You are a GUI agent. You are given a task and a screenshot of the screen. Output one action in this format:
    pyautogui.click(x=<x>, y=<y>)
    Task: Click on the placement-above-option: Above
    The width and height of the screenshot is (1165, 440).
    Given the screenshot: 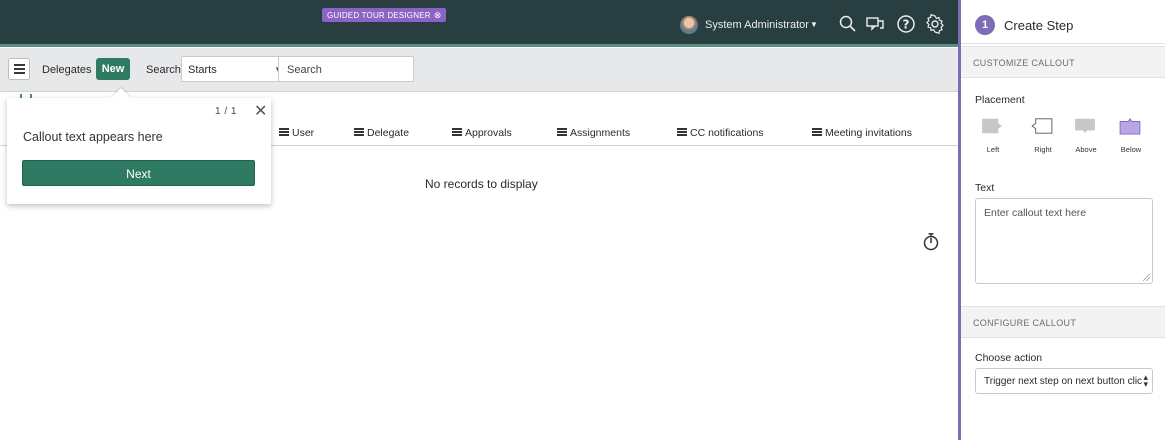 What is the action you would take?
    pyautogui.click(x=1086, y=135)
    